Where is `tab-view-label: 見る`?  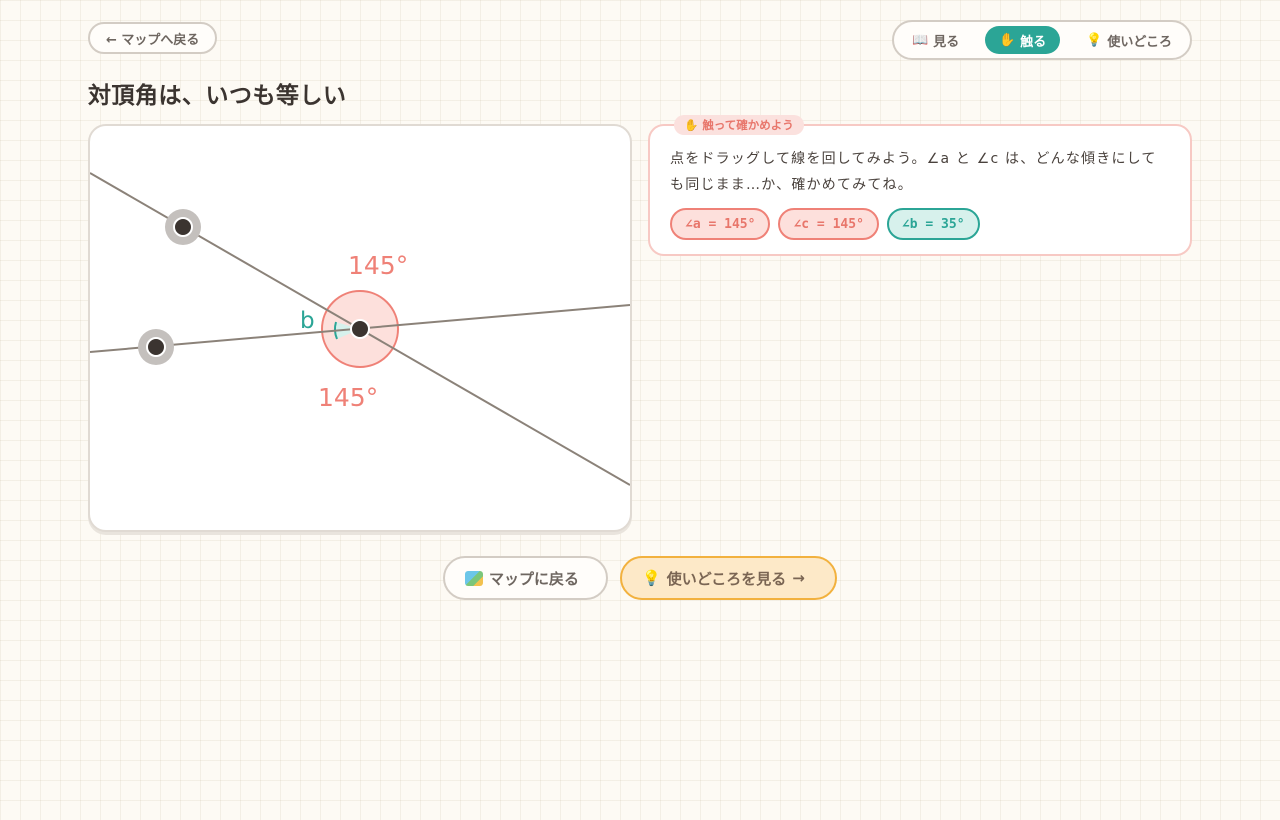 tab-view-label: 見る is located at coordinates (946, 42).